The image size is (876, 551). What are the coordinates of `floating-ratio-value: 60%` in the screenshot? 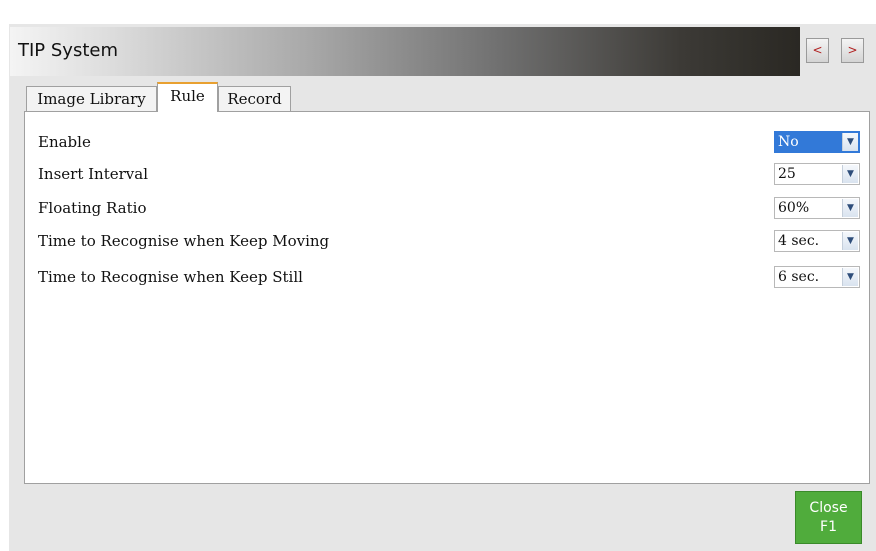 It's located at (794, 208).